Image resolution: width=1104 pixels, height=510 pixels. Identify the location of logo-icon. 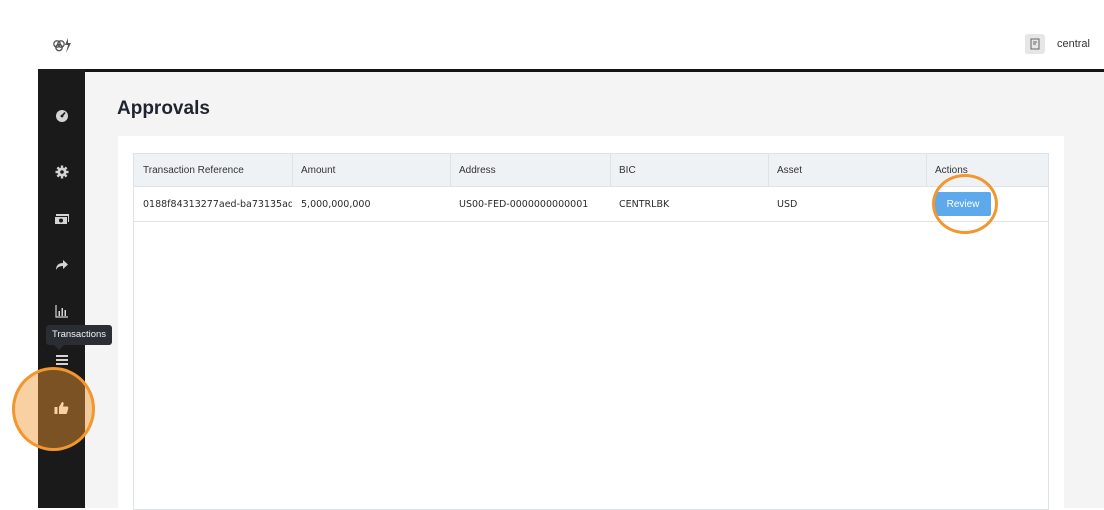
(63, 46).